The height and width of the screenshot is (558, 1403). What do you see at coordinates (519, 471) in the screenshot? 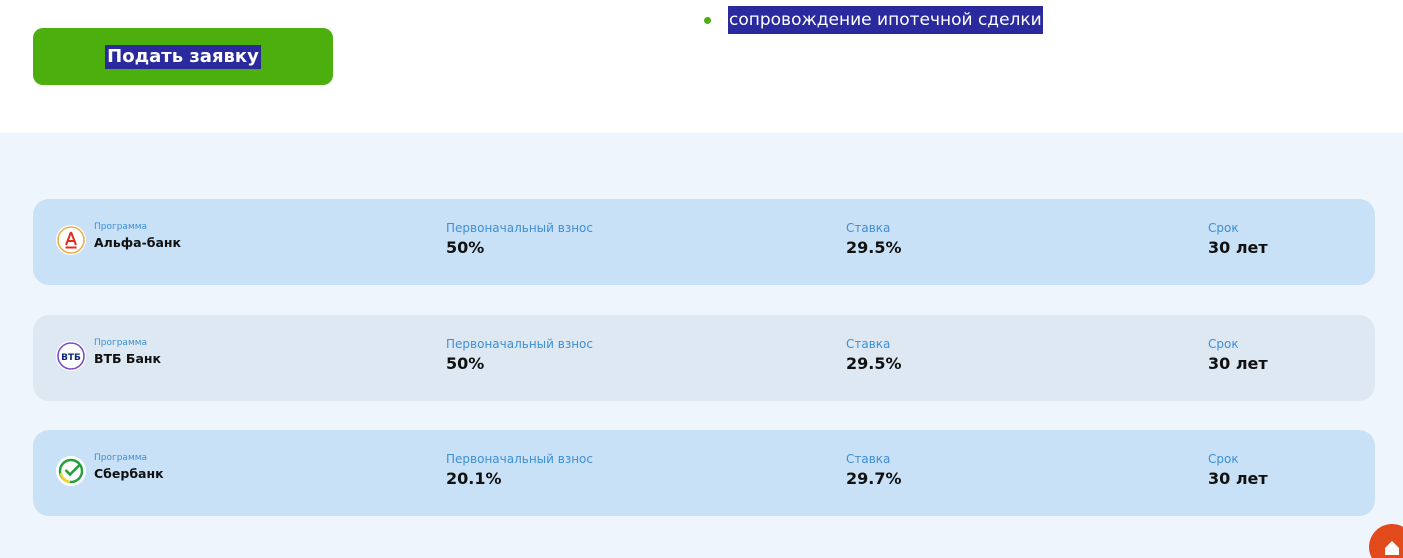
I see `down-payment-column: Первоначальный взнос 20.1%` at bounding box center [519, 471].